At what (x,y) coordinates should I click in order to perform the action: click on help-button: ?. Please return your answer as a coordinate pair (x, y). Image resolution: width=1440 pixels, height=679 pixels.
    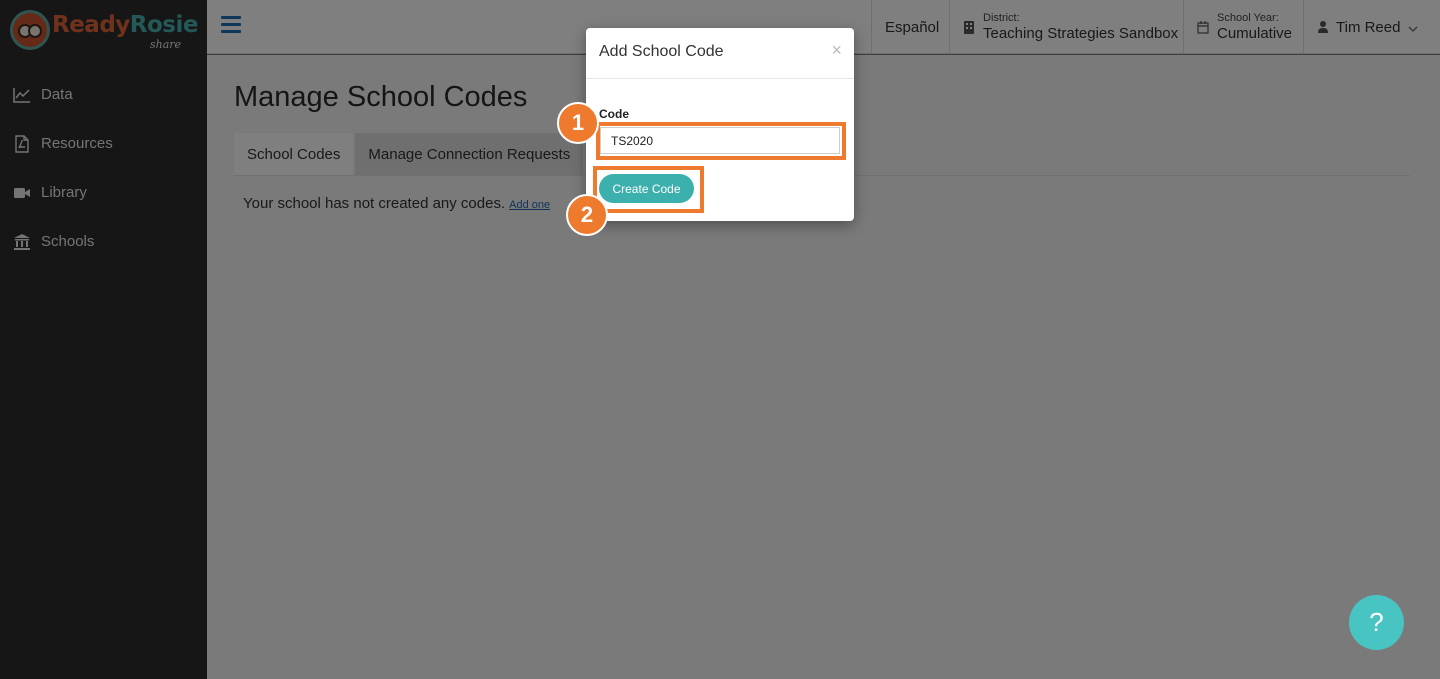
    Looking at the image, I should click on (1376, 622).